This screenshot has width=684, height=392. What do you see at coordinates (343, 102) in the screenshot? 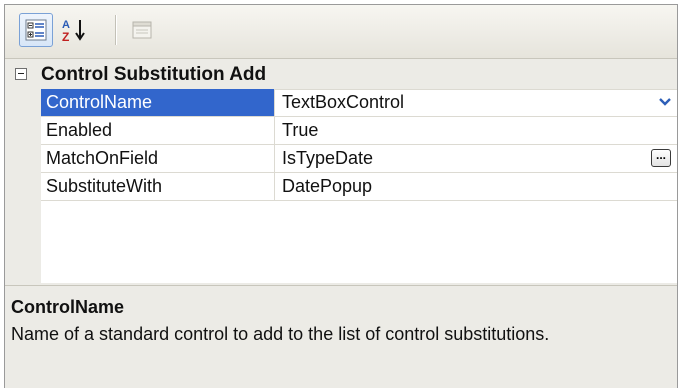
I see `property-value-text: TextBoxControl` at bounding box center [343, 102].